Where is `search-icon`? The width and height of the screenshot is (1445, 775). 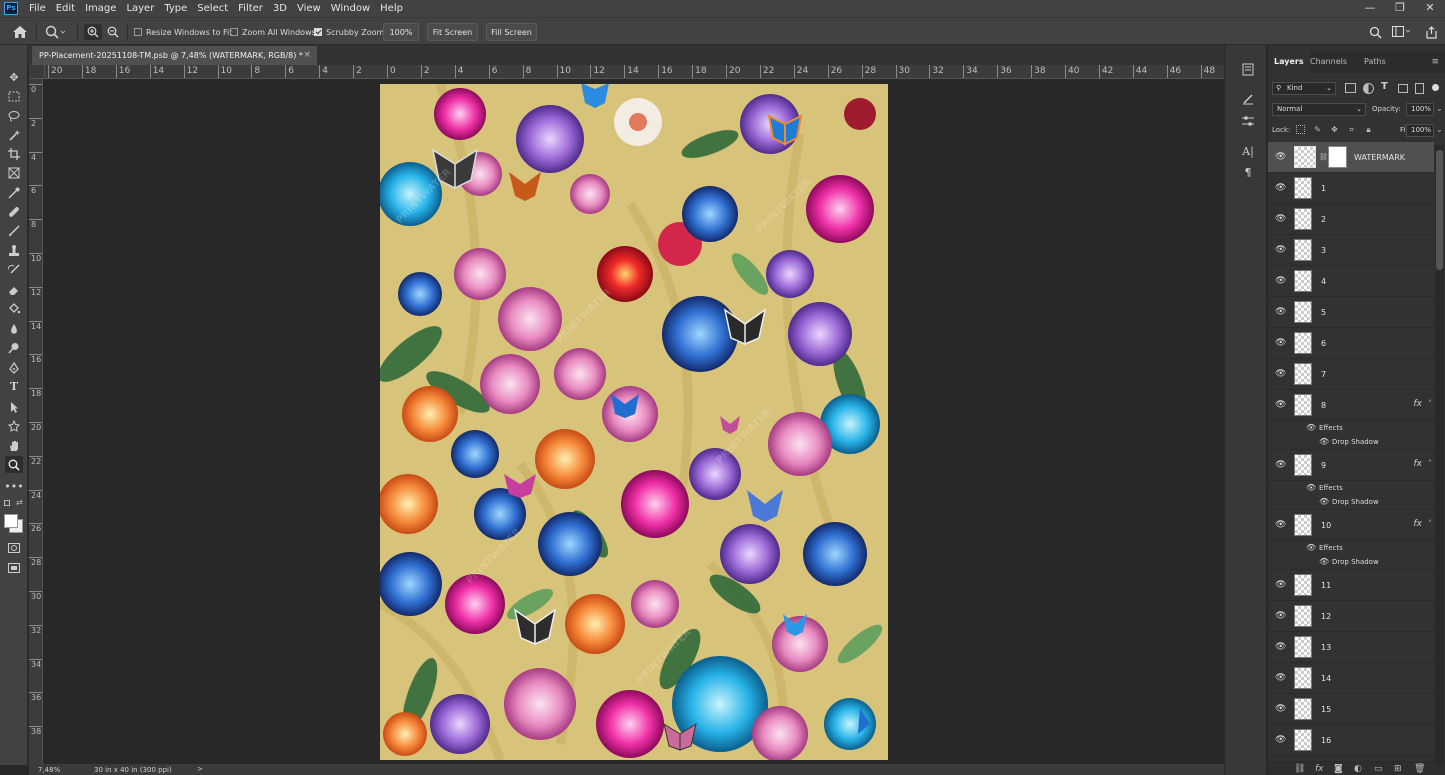
search-icon is located at coordinates (1375, 32).